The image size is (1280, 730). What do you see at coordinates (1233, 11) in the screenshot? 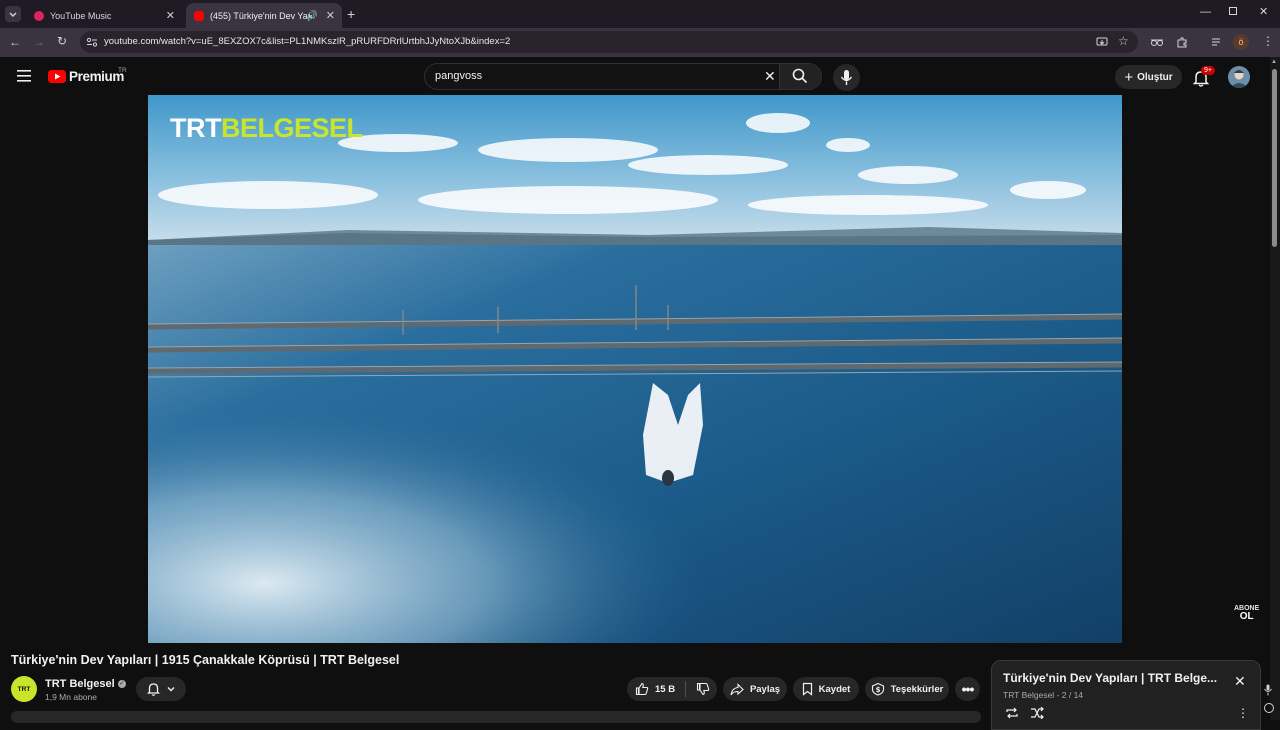
I see `restore-window-icon` at bounding box center [1233, 11].